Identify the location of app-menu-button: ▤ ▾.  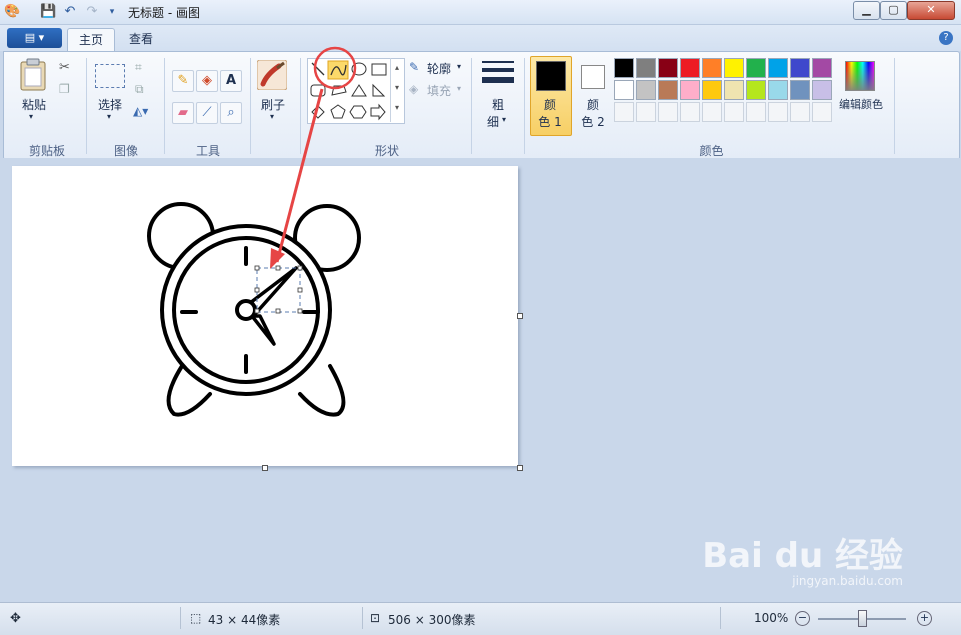
(34, 38).